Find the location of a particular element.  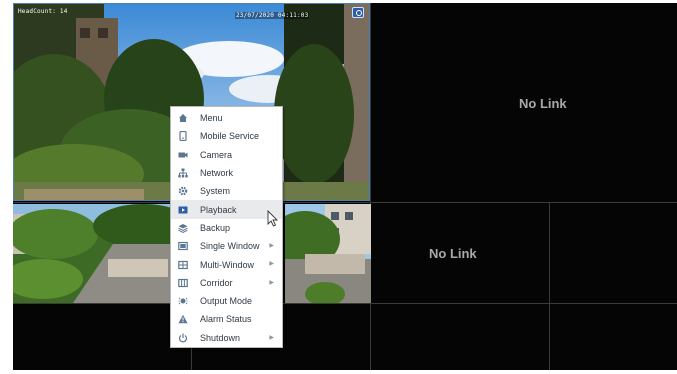

menu-item-label: System is located at coordinates (215, 191).